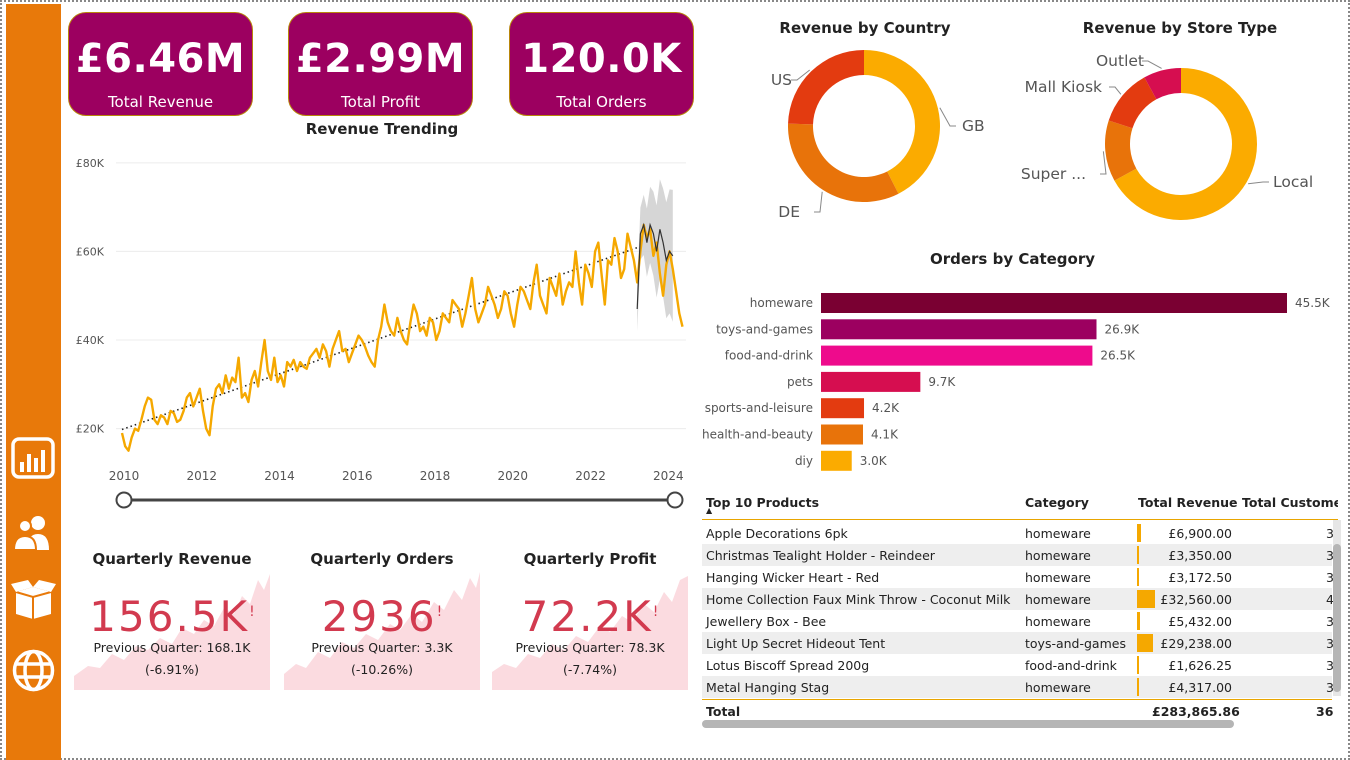  I want to click on globe-icon, so click(33, 670).